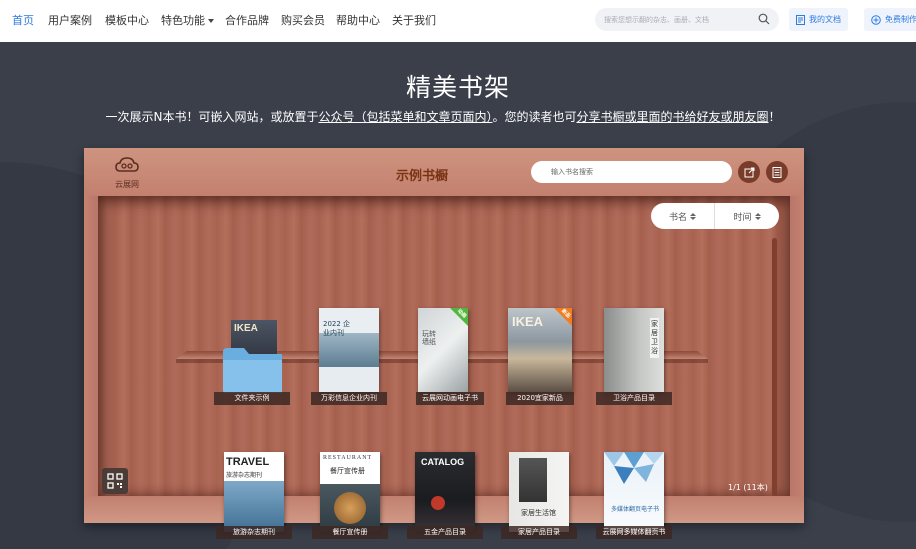 This screenshot has width=916, height=549. I want to click on sort-time-label: 时间, so click(742, 217).